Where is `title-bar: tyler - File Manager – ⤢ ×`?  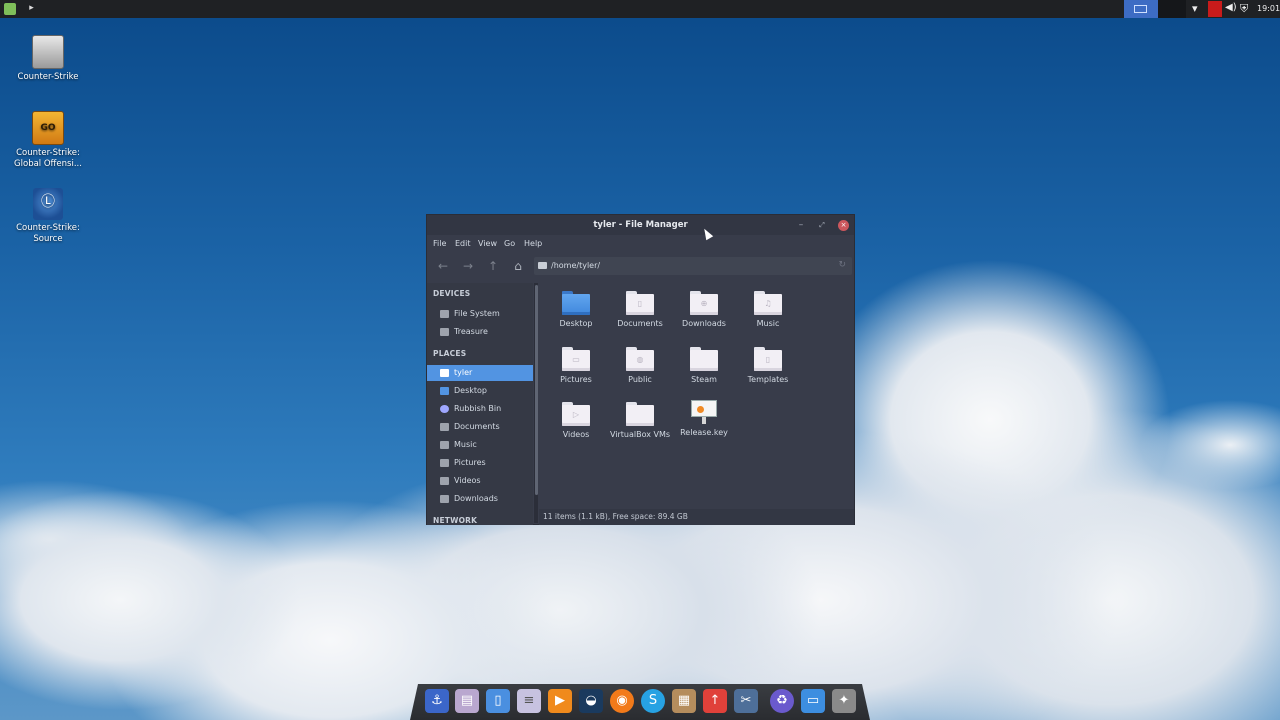 title-bar: tyler - File Manager – ⤢ × is located at coordinates (640, 225).